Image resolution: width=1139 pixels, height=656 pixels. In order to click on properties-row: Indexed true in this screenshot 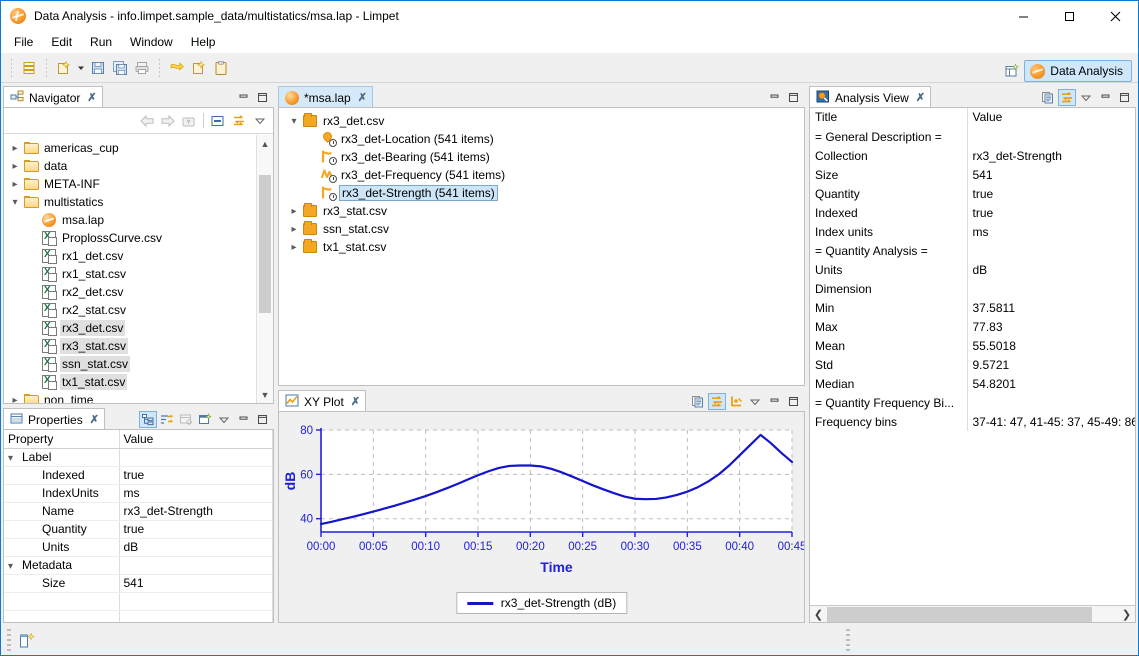, I will do `click(138, 475)`.